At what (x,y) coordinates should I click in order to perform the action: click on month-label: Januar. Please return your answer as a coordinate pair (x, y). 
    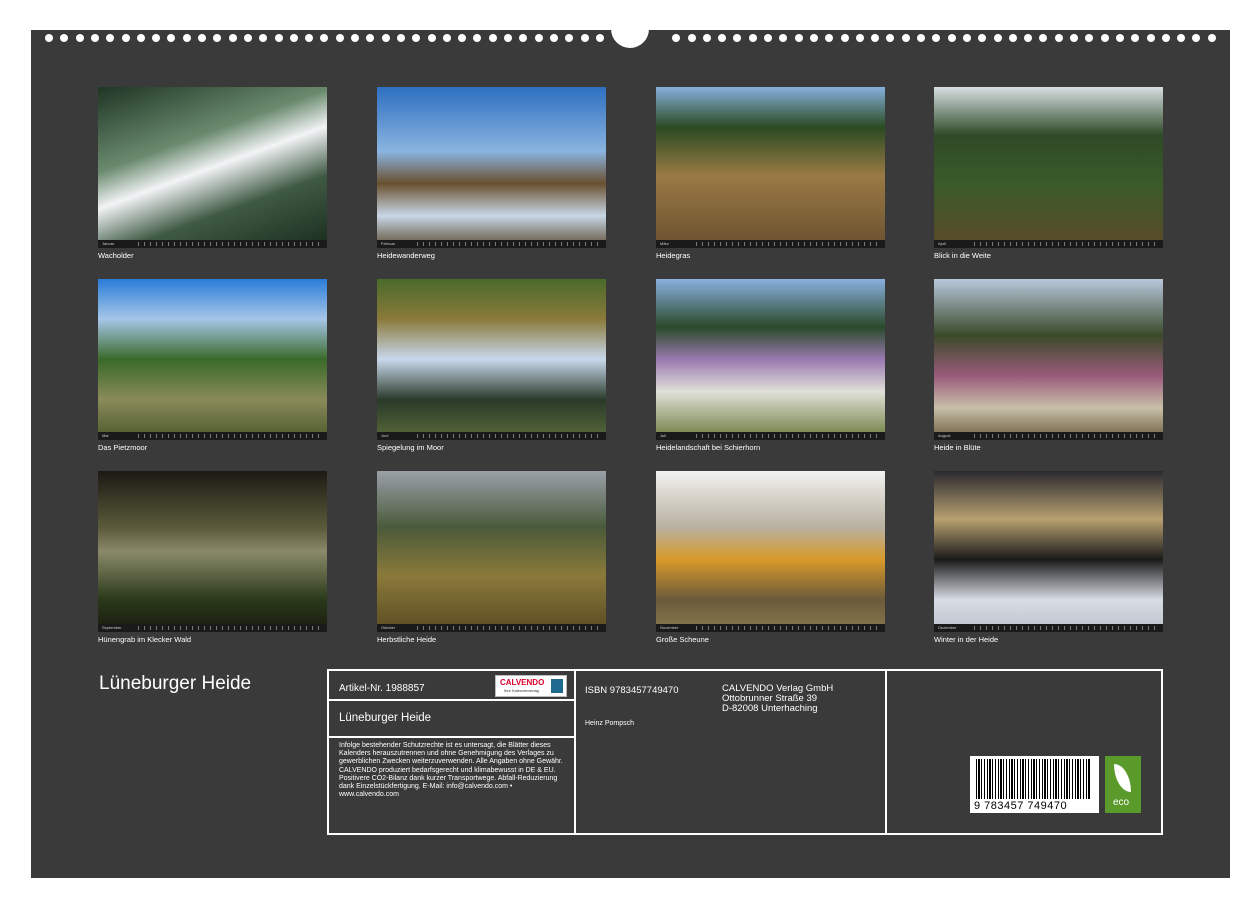
    Looking at the image, I should click on (108, 243).